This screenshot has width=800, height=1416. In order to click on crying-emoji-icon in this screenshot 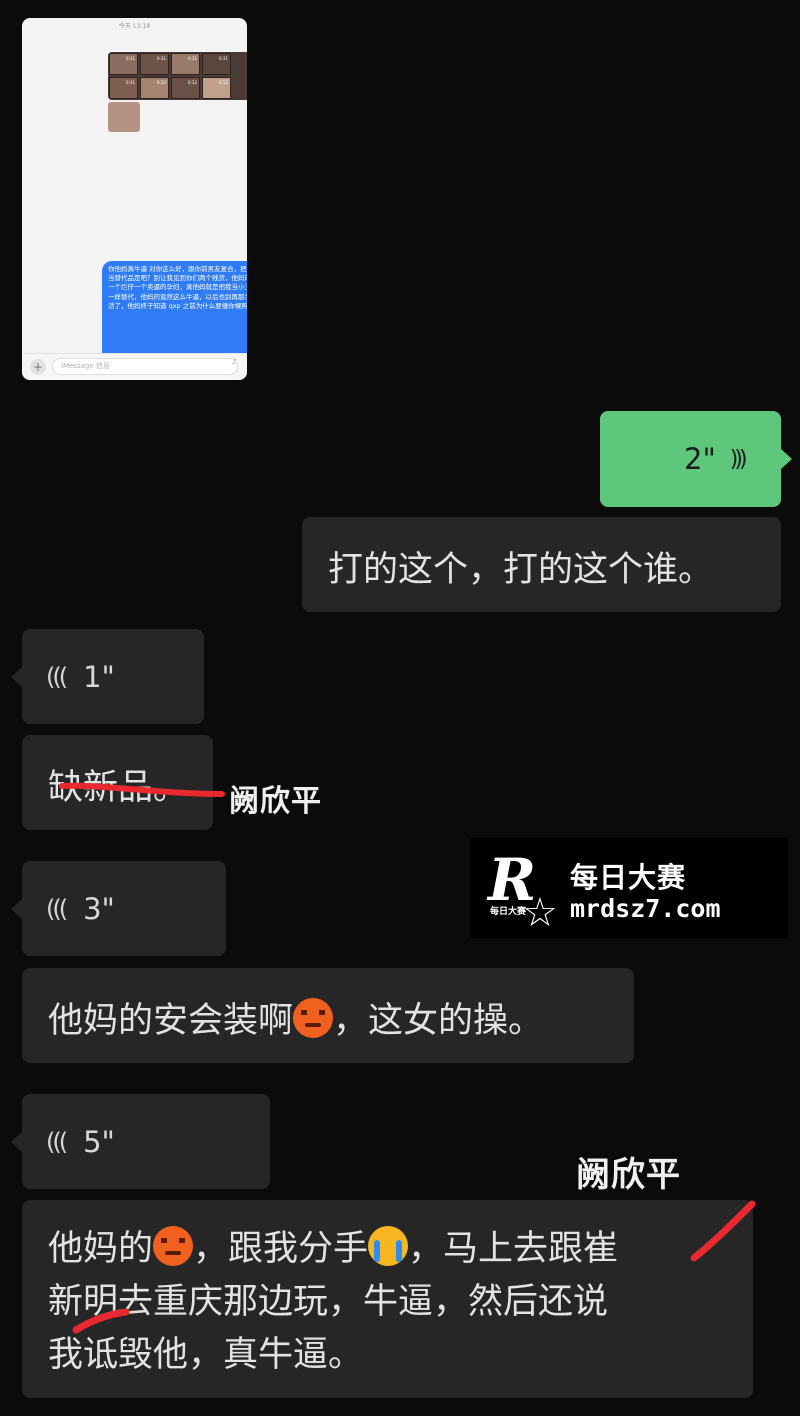, I will do `click(388, 1246)`.